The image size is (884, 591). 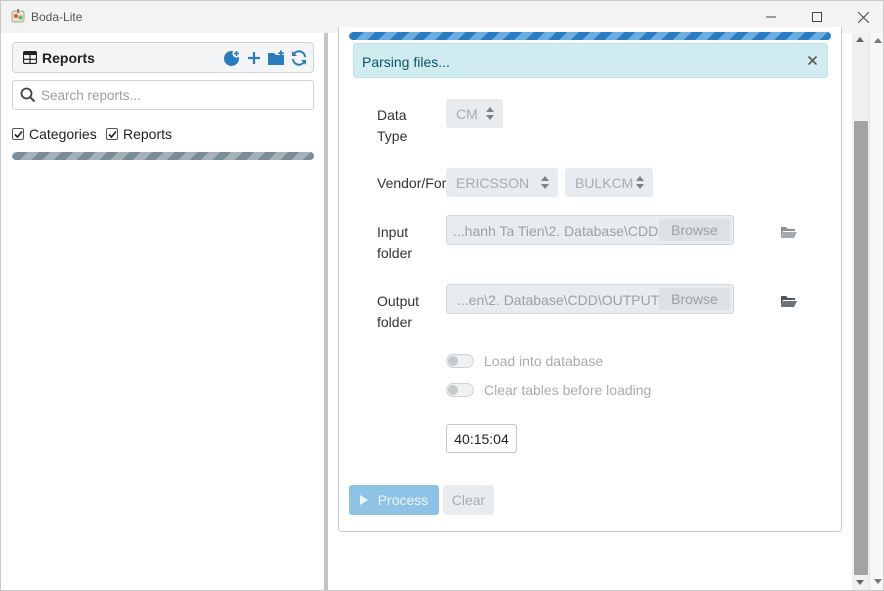 I want to click on input-folder-field: ...hanh Ta Tien\2. Database\CDD Browse, so click(x=590, y=230).